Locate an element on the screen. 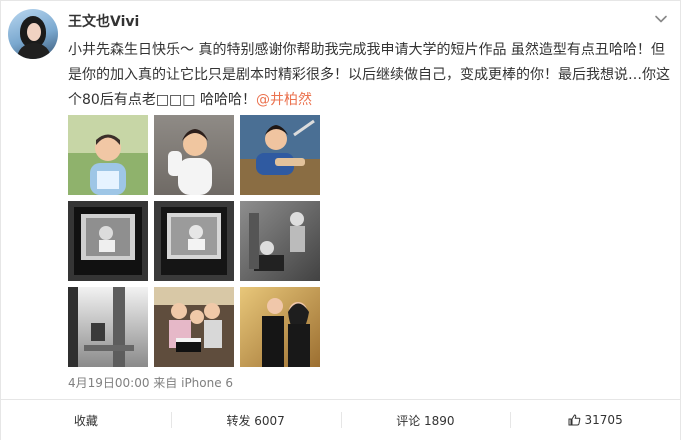 The height and width of the screenshot is (440, 681). avatar-face is located at coordinates (34, 32).